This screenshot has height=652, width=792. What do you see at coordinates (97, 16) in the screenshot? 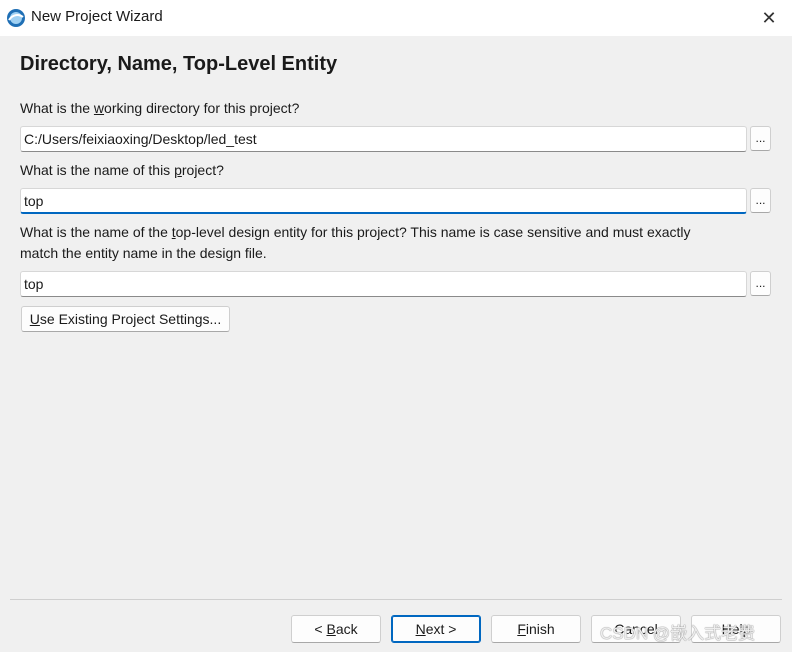
I see `window-title: New Project Wizard` at bounding box center [97, 16].